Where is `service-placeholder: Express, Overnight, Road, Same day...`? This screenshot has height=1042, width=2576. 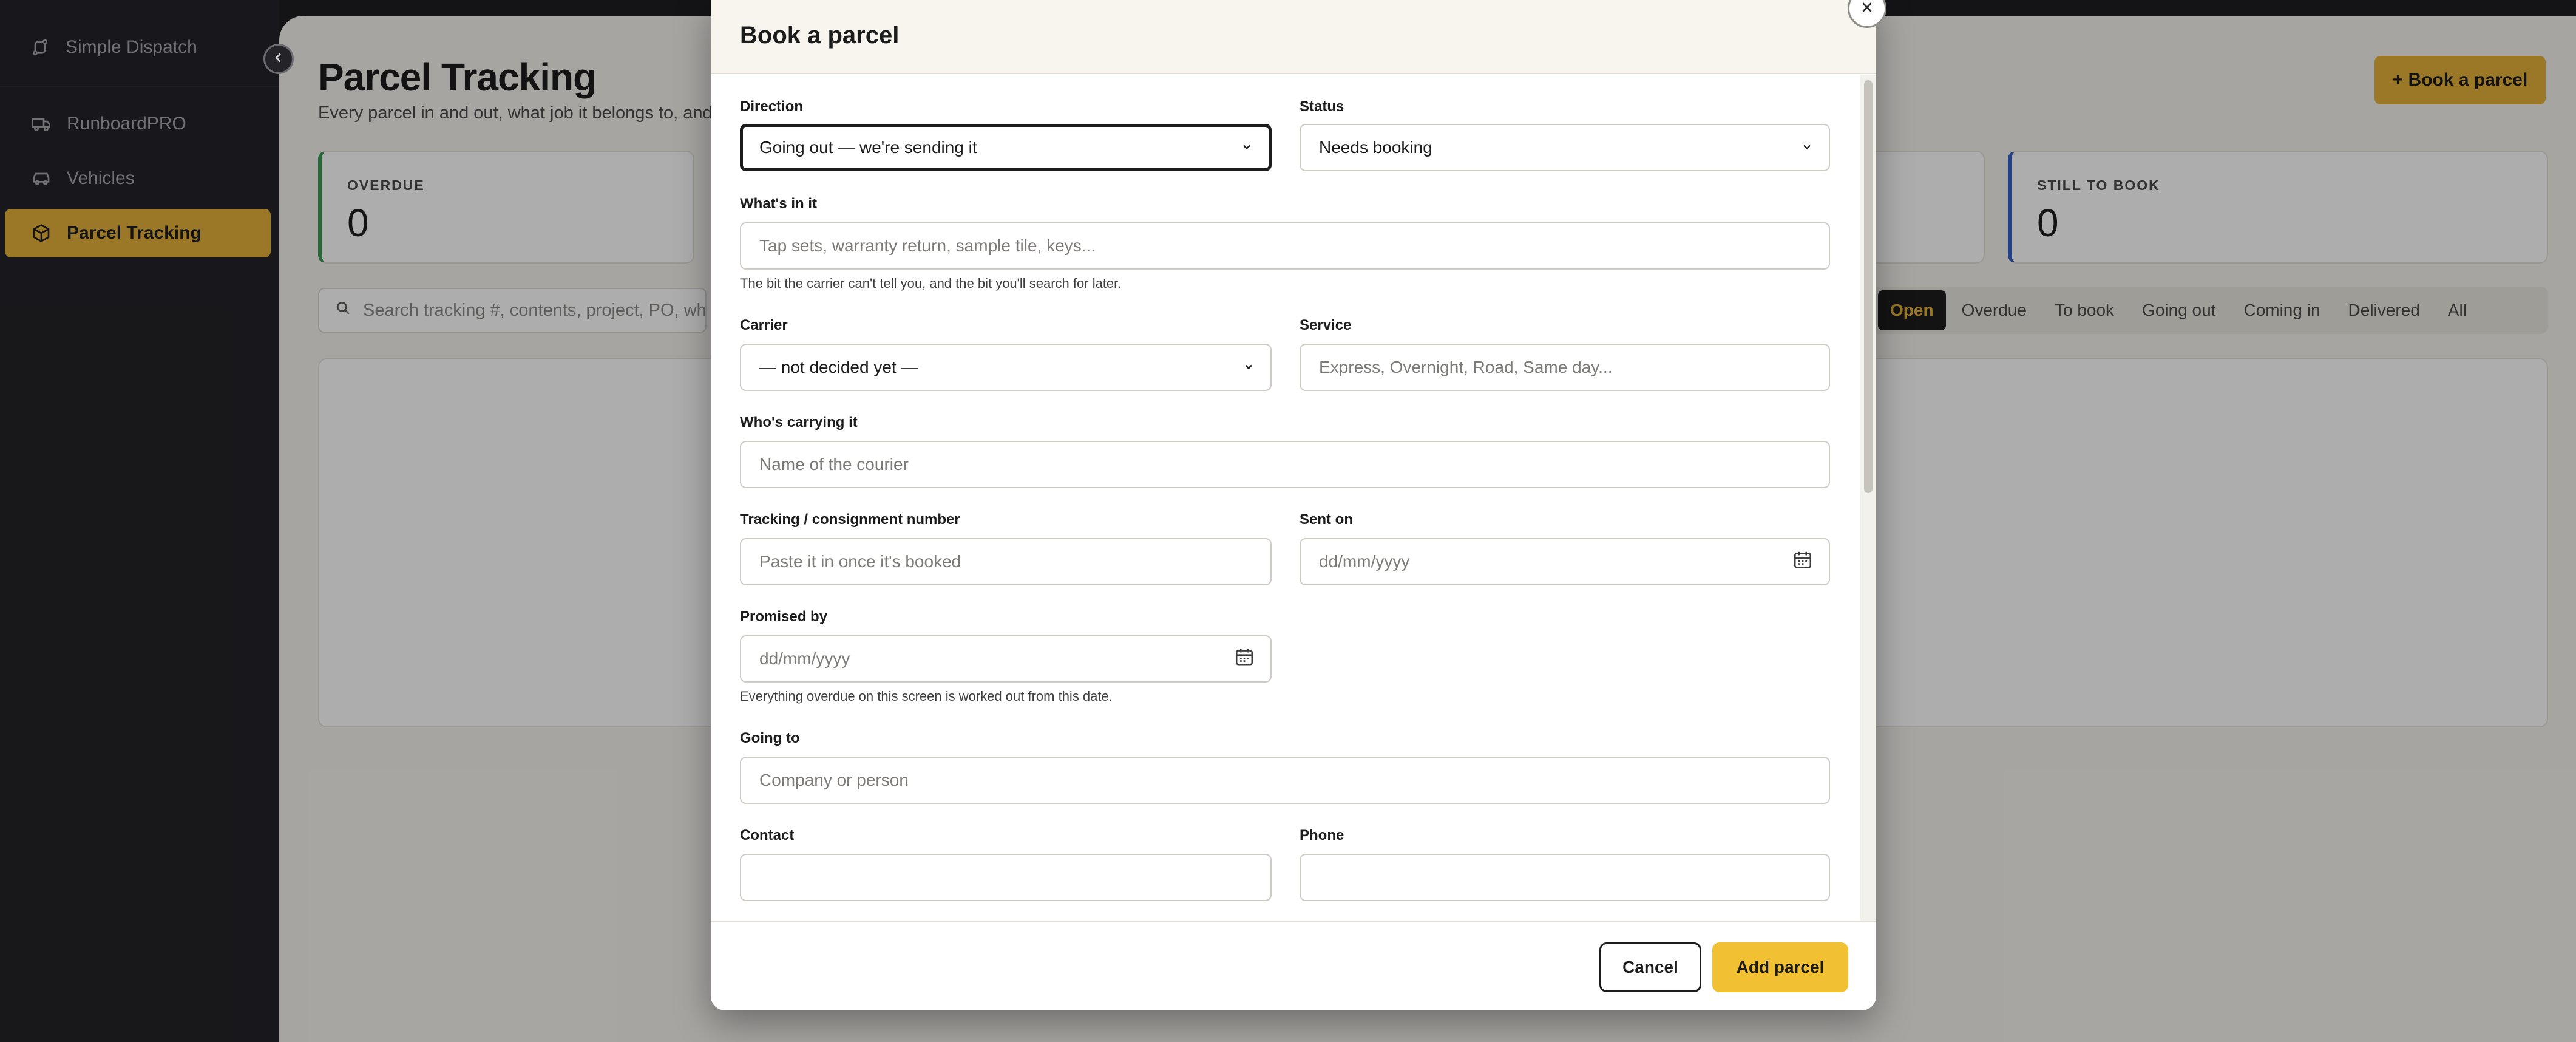 service-placeholder: Express, Overnight, Road, Same day... is located at coordinates (1466, 367).